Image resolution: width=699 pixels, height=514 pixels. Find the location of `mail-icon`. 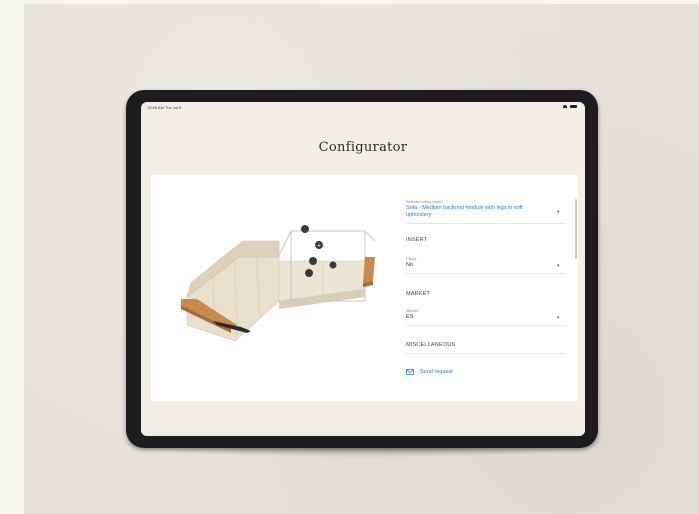

mail-icon is located at coordinates (410, 372).